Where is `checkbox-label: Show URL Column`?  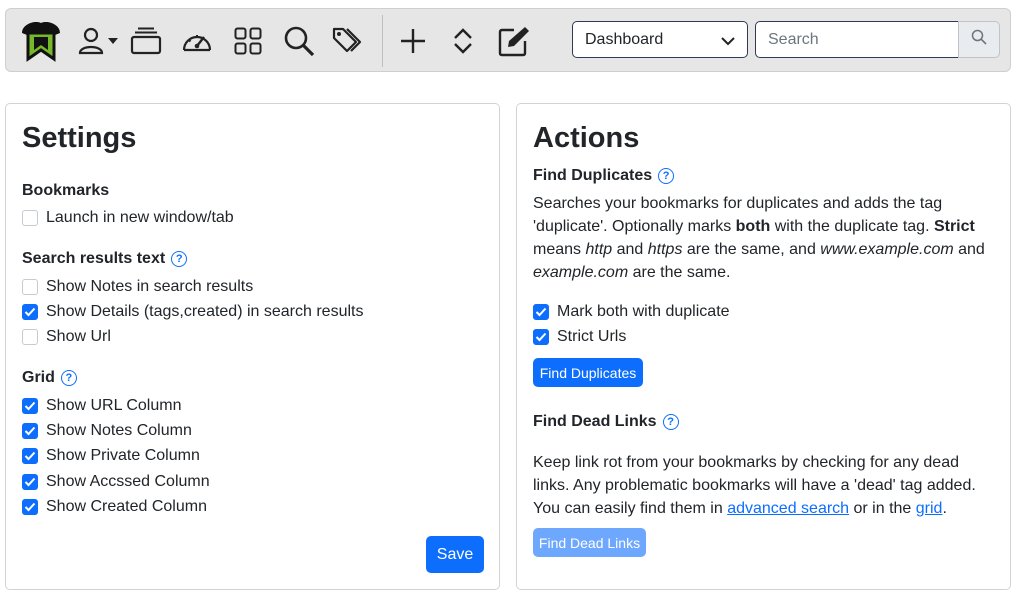
checkbox-label: Show URL Column is located at coordinates (114, 405).